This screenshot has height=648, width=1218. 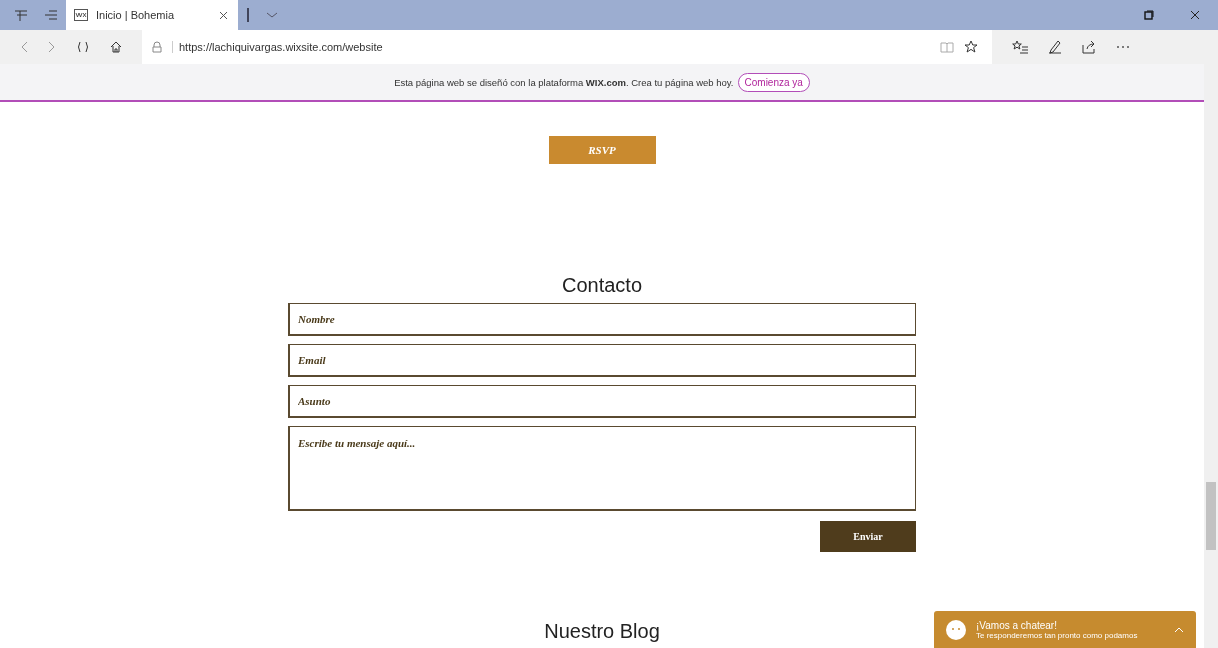 I want to click on back-icon, so click(x=24, y=47).